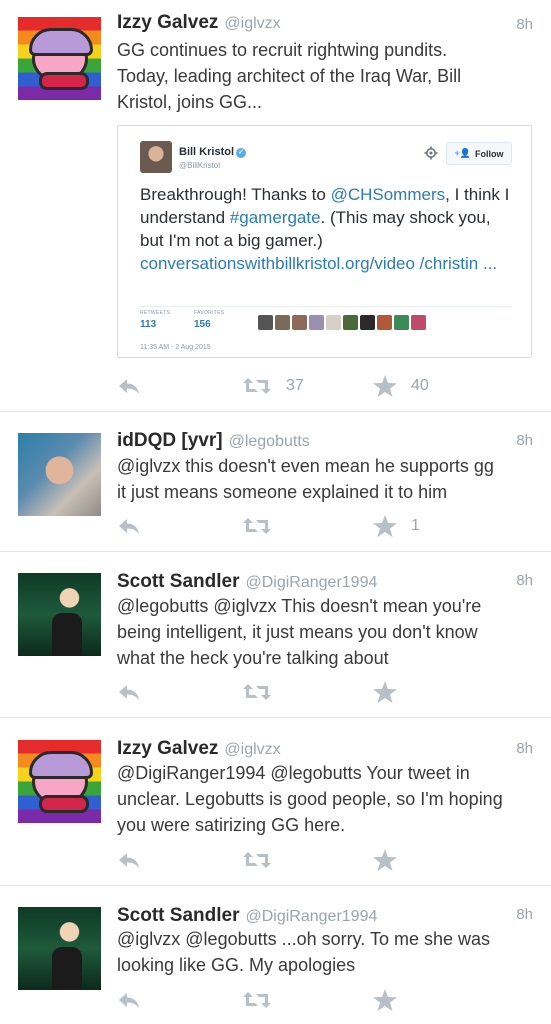 The height and width of the screenshot is (1024, 551). I want to click on tweet-author: idDQD [yvr] @legobutts, so click(213, 441).